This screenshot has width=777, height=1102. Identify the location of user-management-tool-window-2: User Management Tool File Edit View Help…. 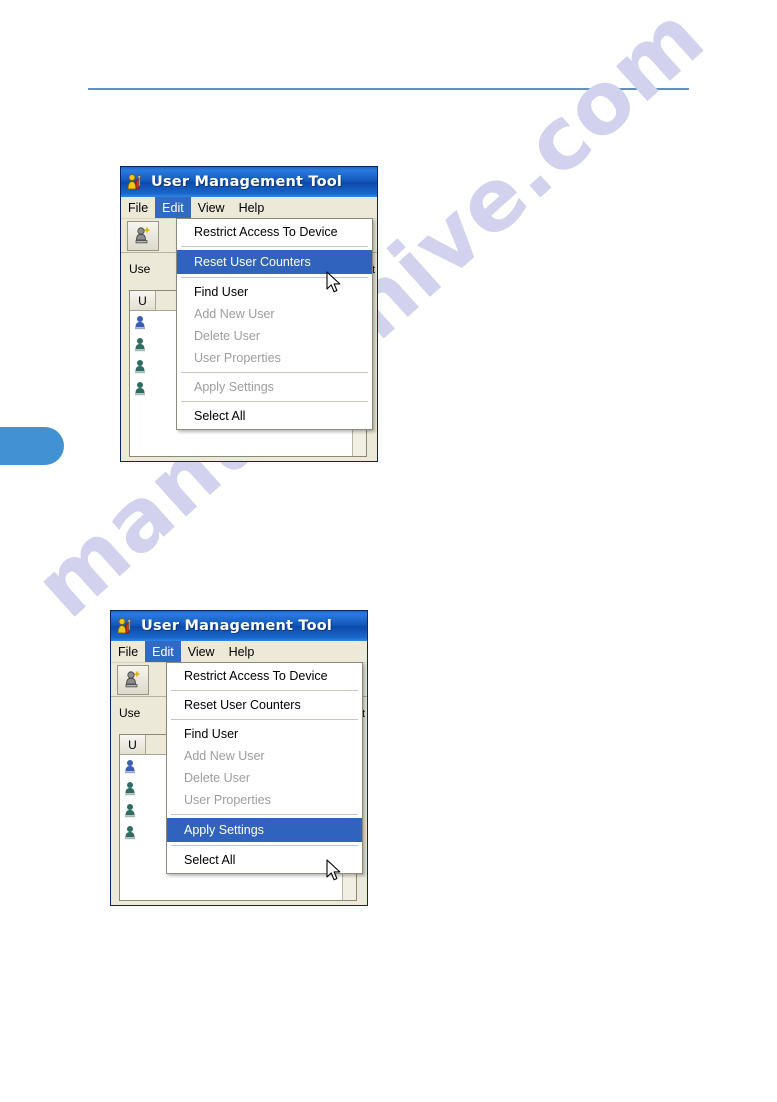
(239, 758).